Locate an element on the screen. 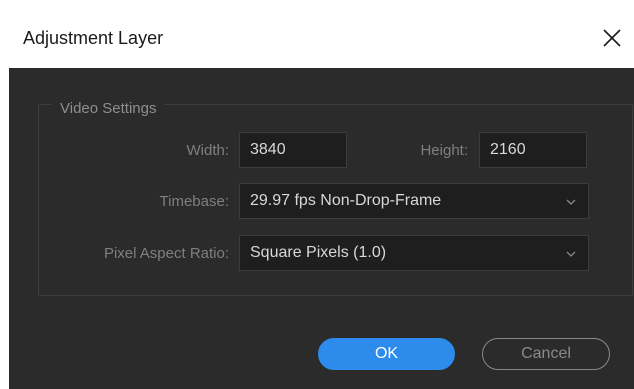 The image size is (634, 389). timebase-value: 29.97 fps Non-Drop-Frame is located at coordinates (346, 200).